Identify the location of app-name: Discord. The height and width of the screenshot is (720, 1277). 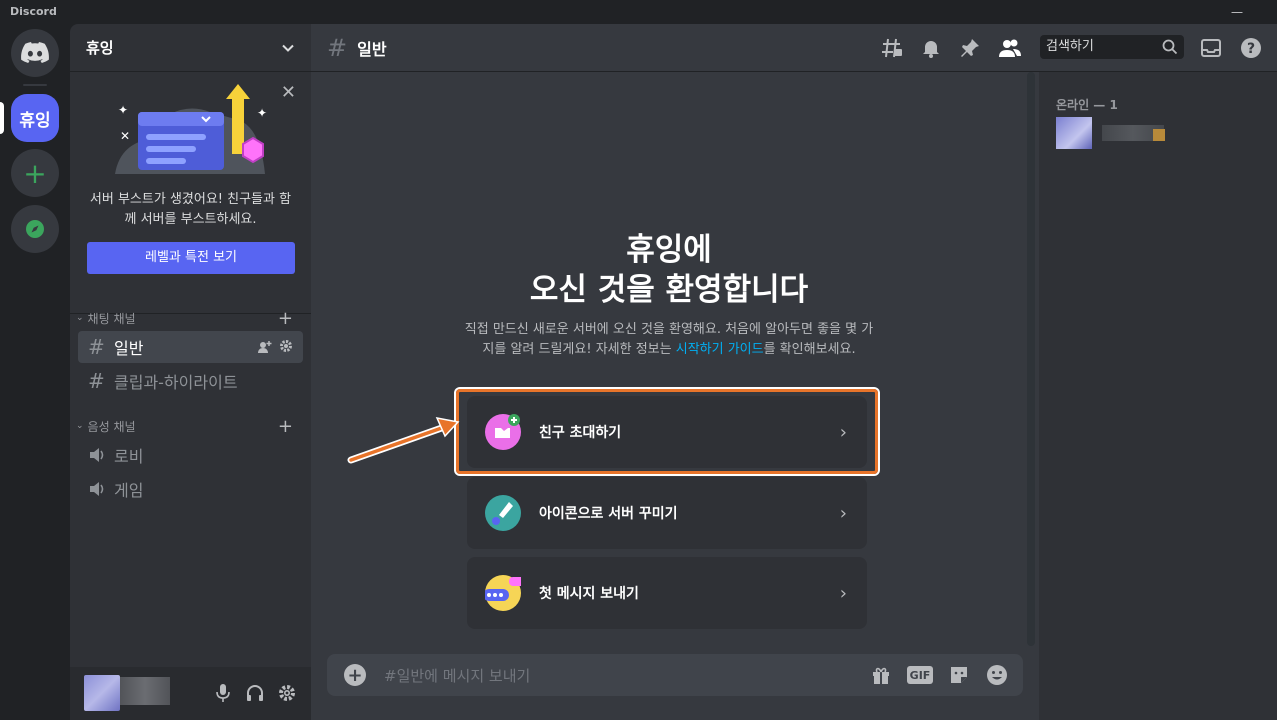
(33, 11).